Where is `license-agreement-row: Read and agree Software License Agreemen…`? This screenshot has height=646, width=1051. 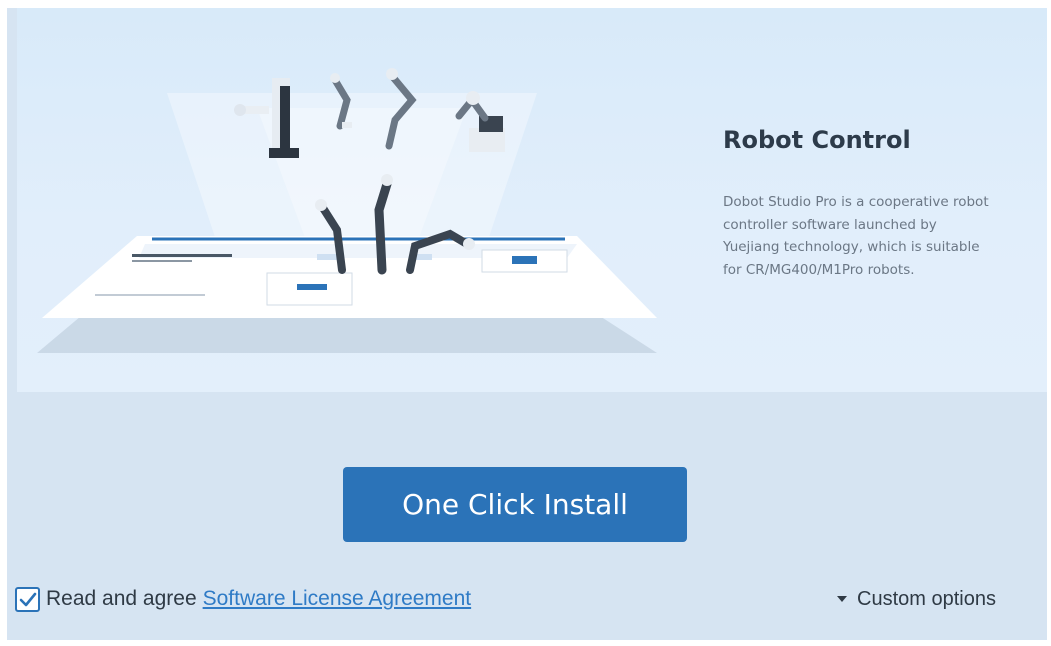 license-agreement-row: Read and agree Software License Agreemen… is located at coordinates (243, 599).